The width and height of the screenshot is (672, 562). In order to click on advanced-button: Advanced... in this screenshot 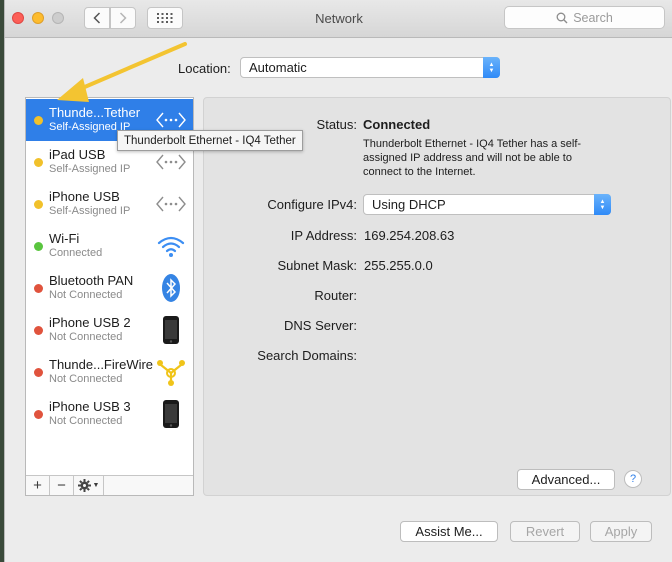, I will do `click(566, 479)`.